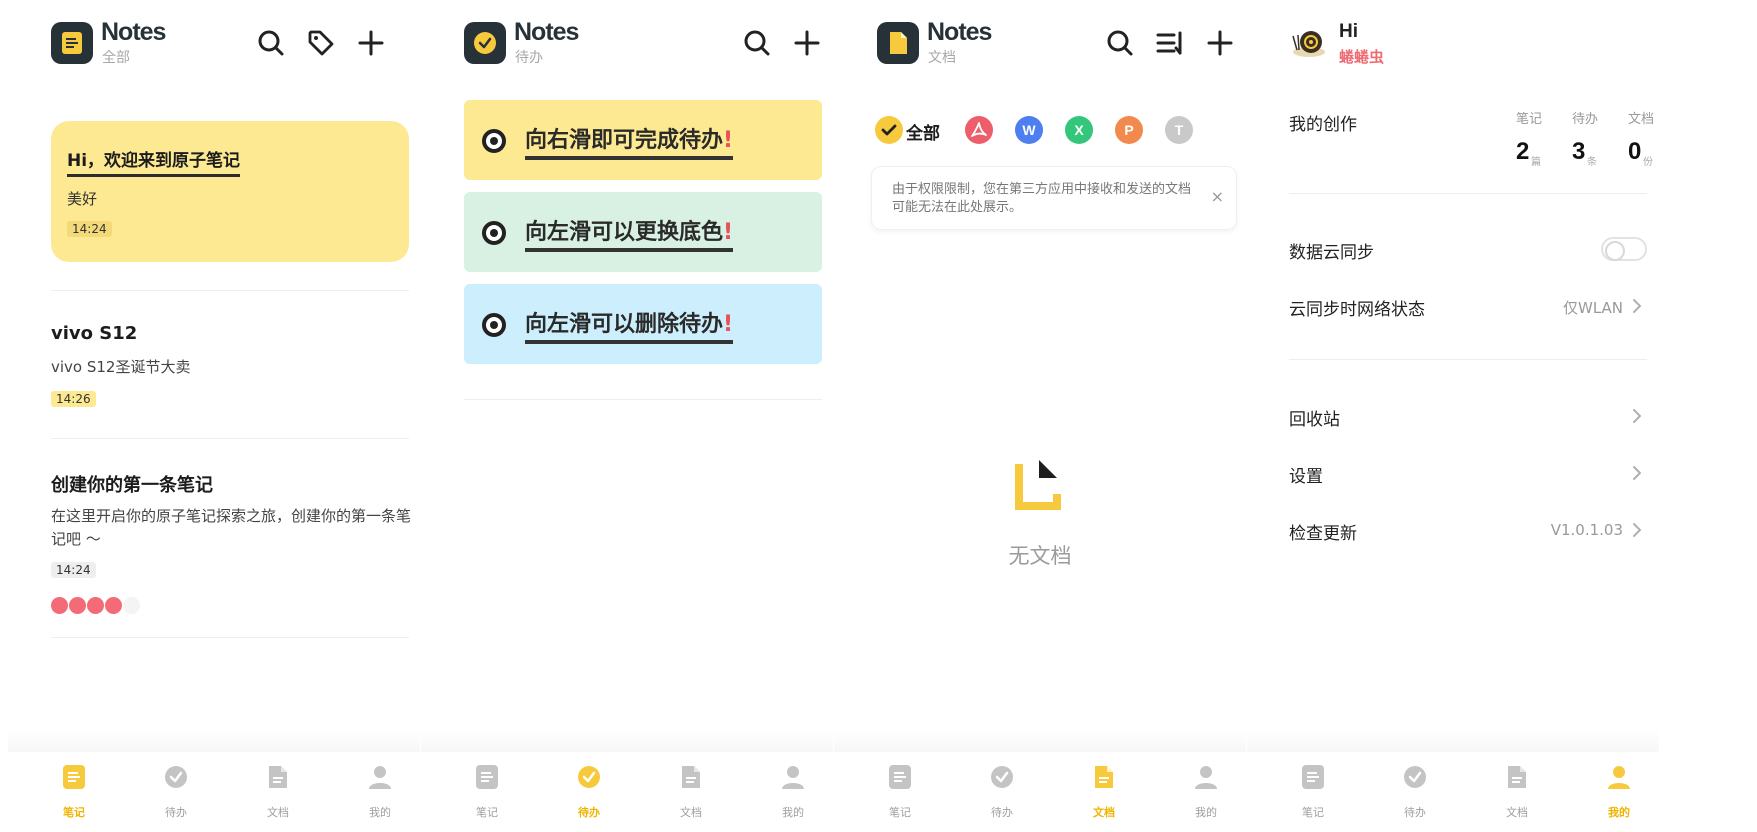 This screenshot has height=832, width=1757. Describe the element at coordinates (1306, 477) in the screenshot. I see `settings-label: 设置` at that location.